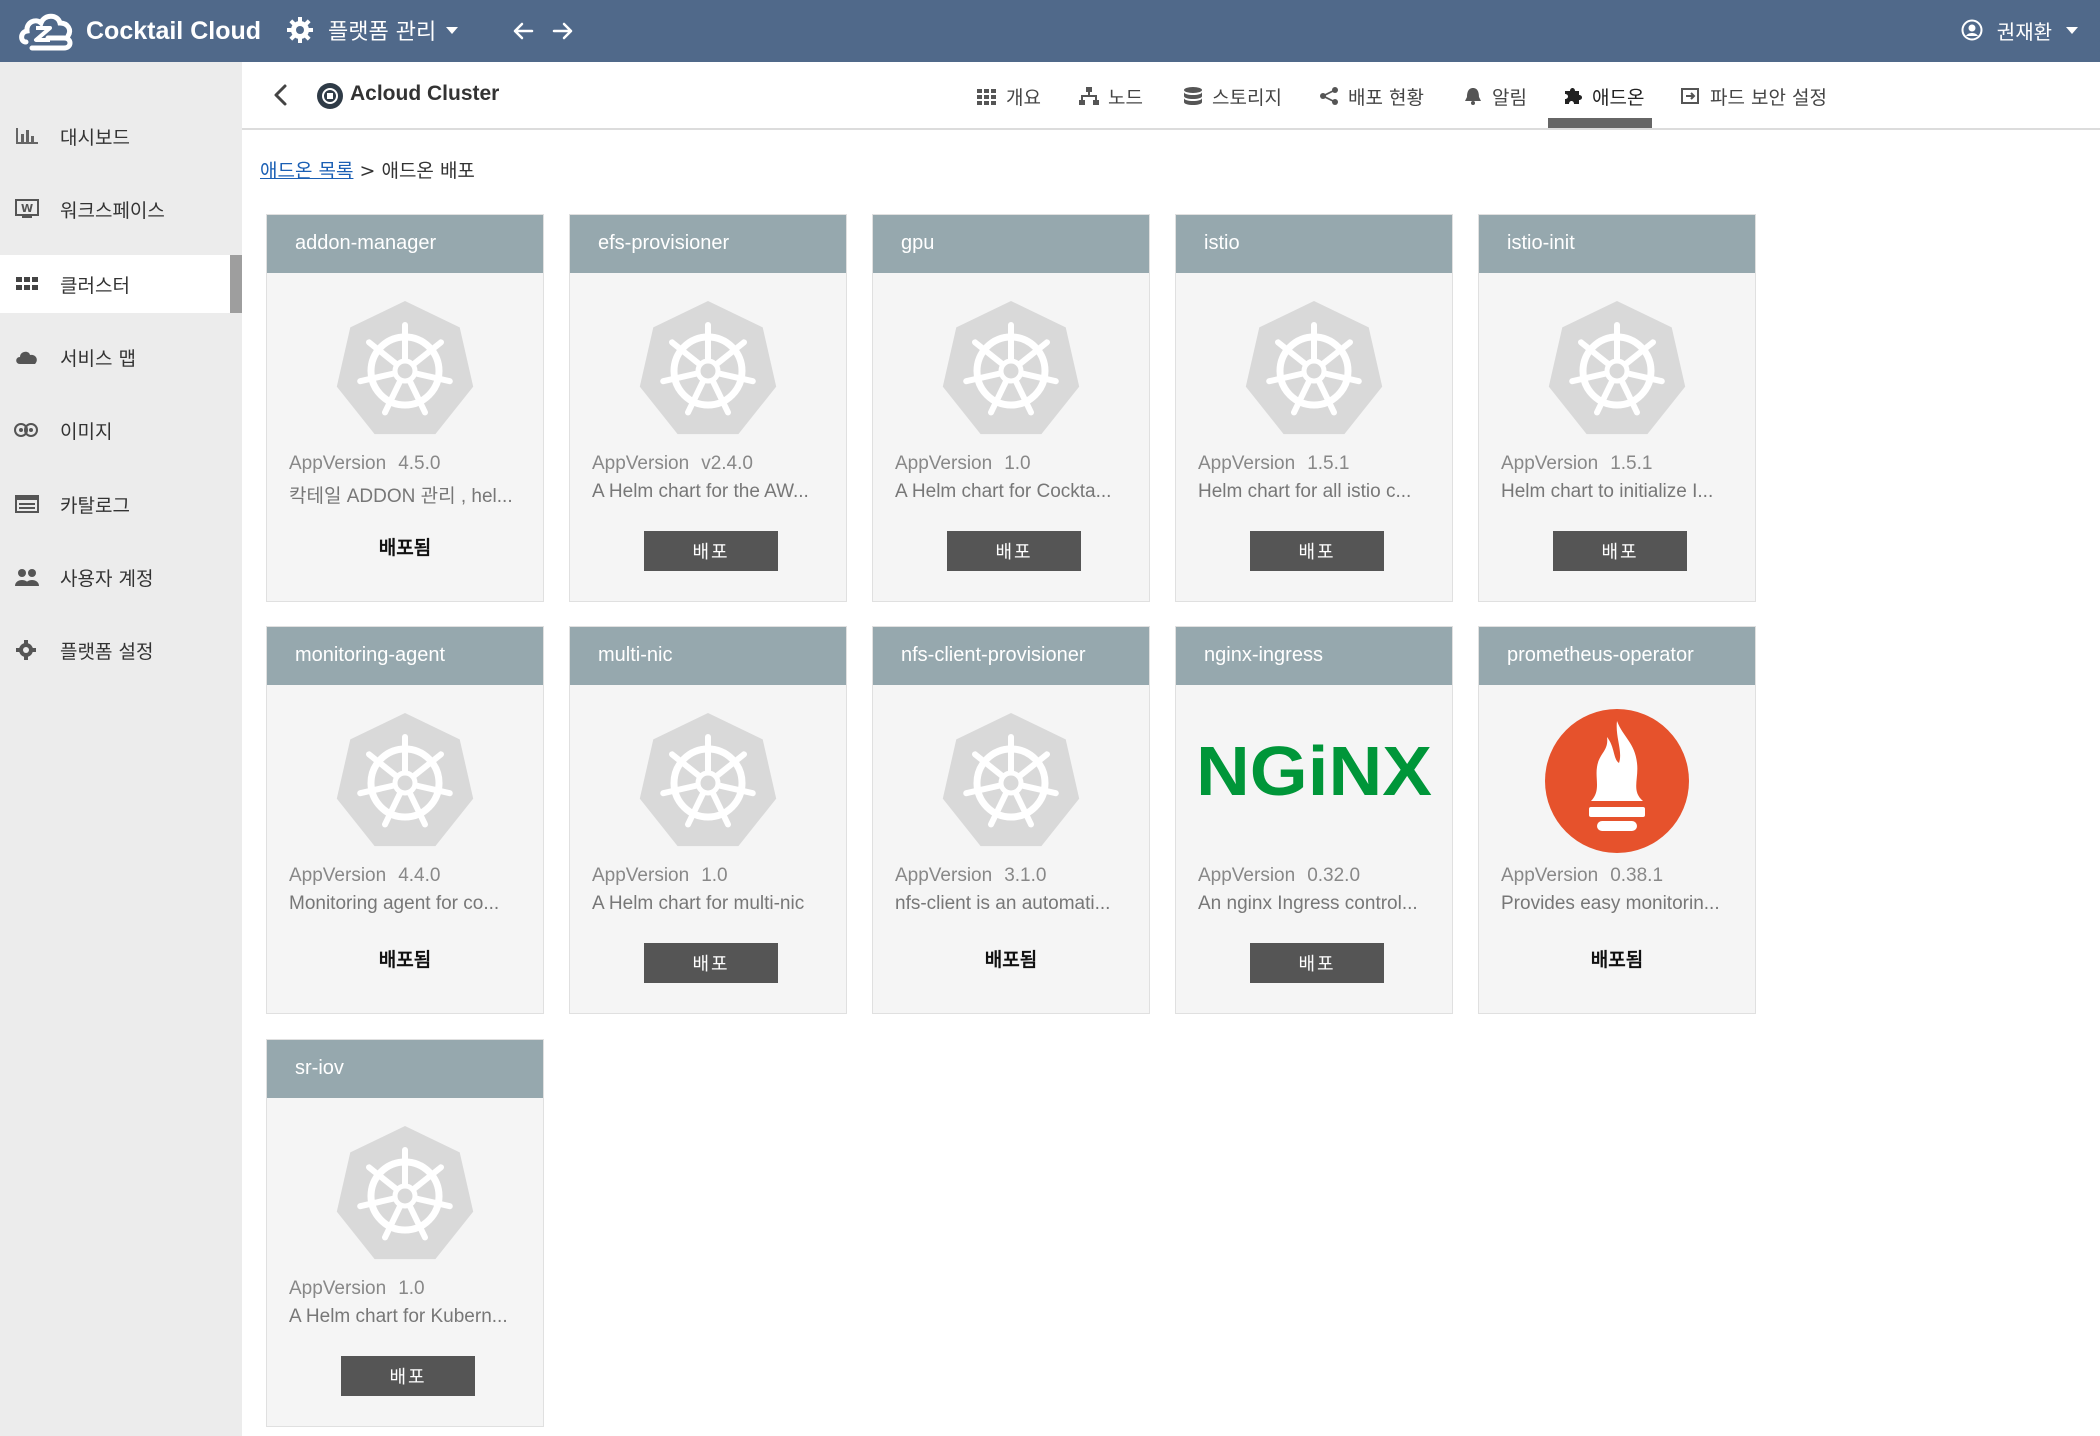  What do you see at coordinates (121, 650) in the screenshot?
I see `sidebar-item-platform-settings: 플랫폼 설정` at bounding box center [121, 650].